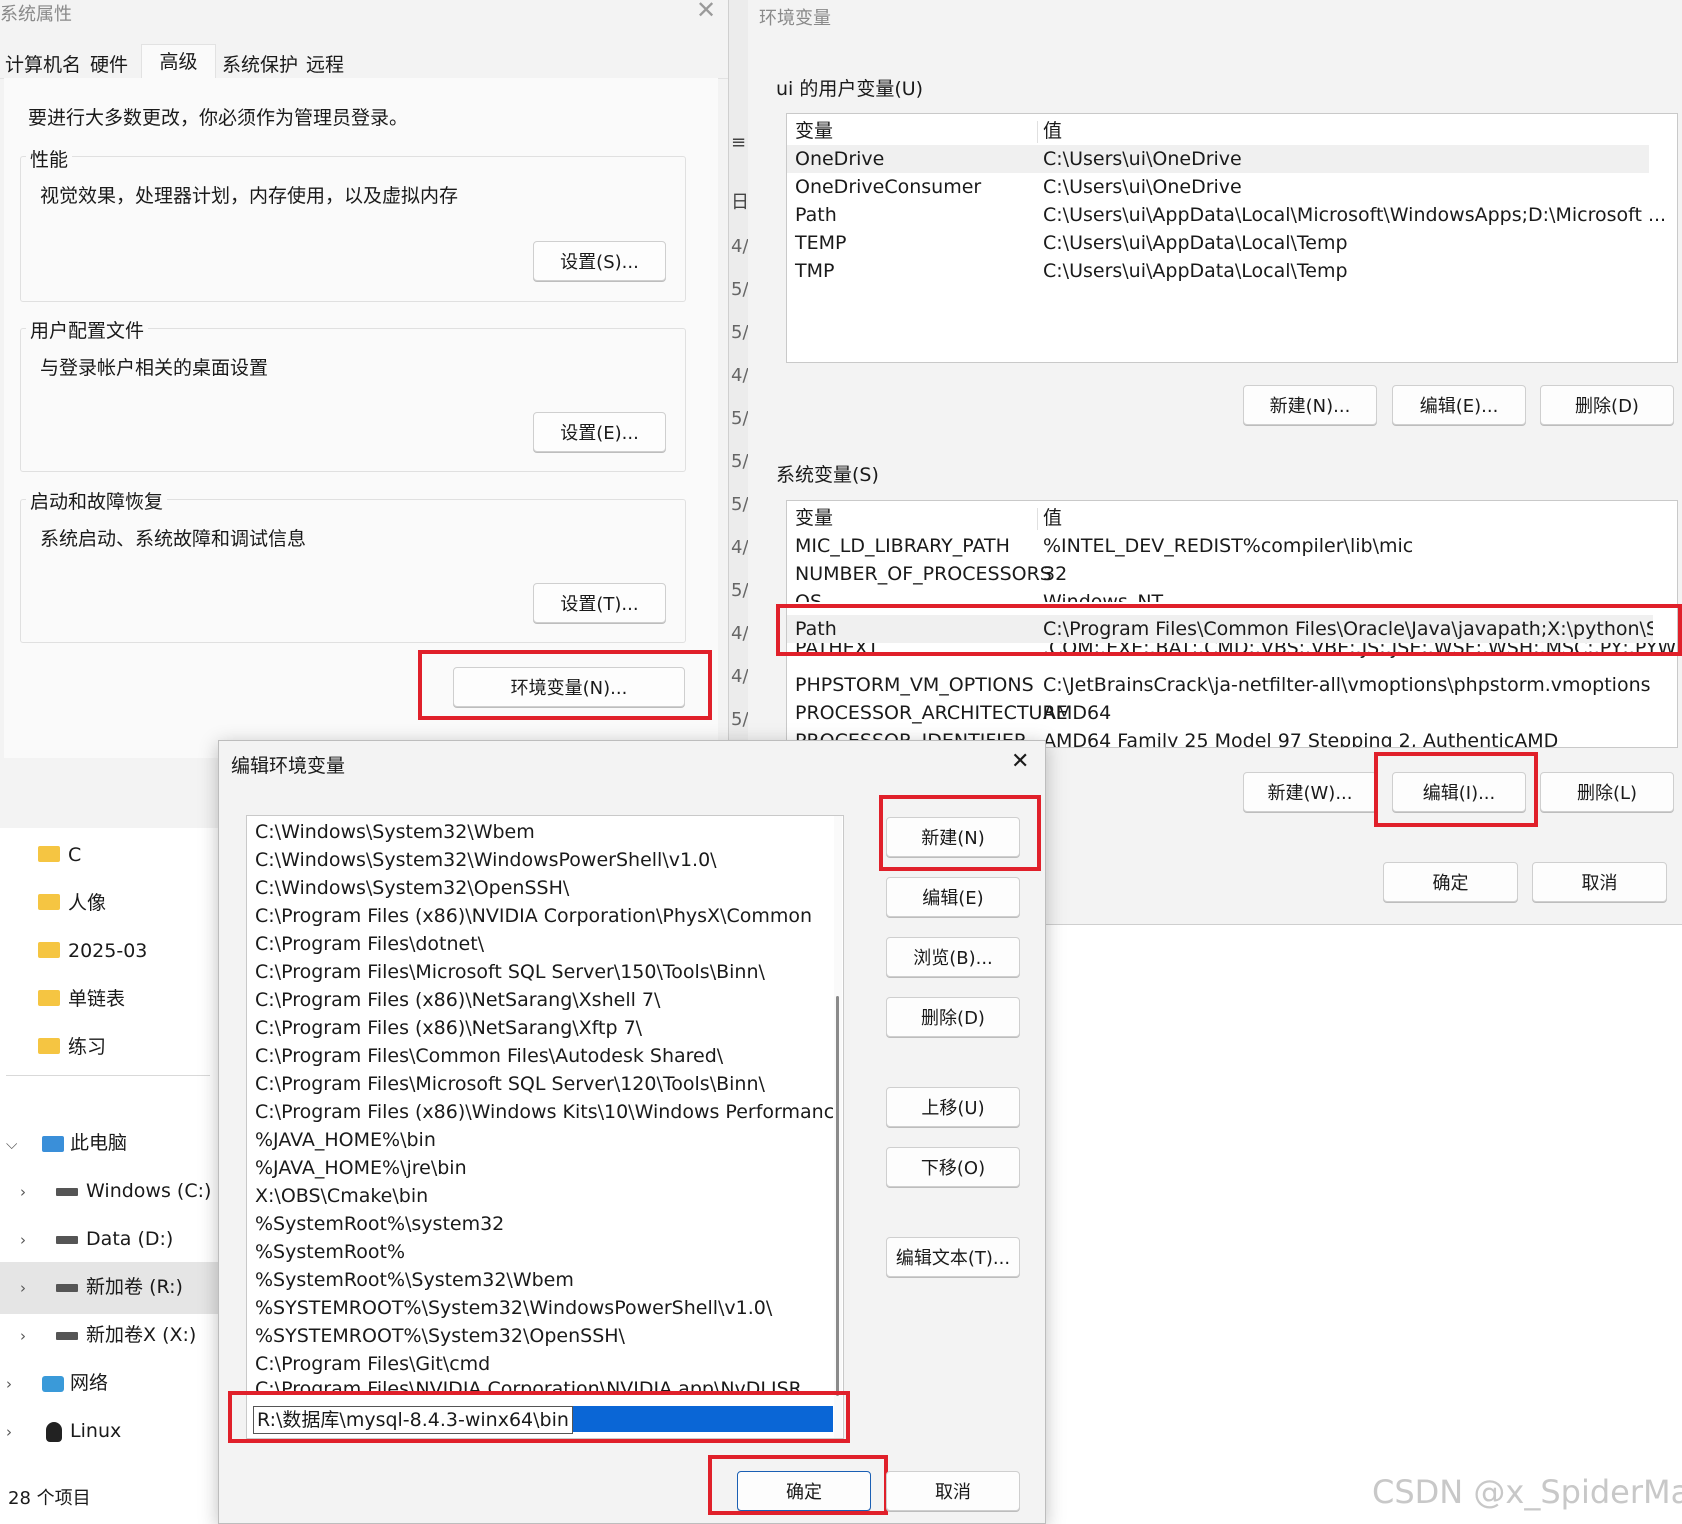 Image resolution: width=1682 pixels, height=1524 pixels. I want to click on quick-access-item: 2025-03, so click(92, 951).